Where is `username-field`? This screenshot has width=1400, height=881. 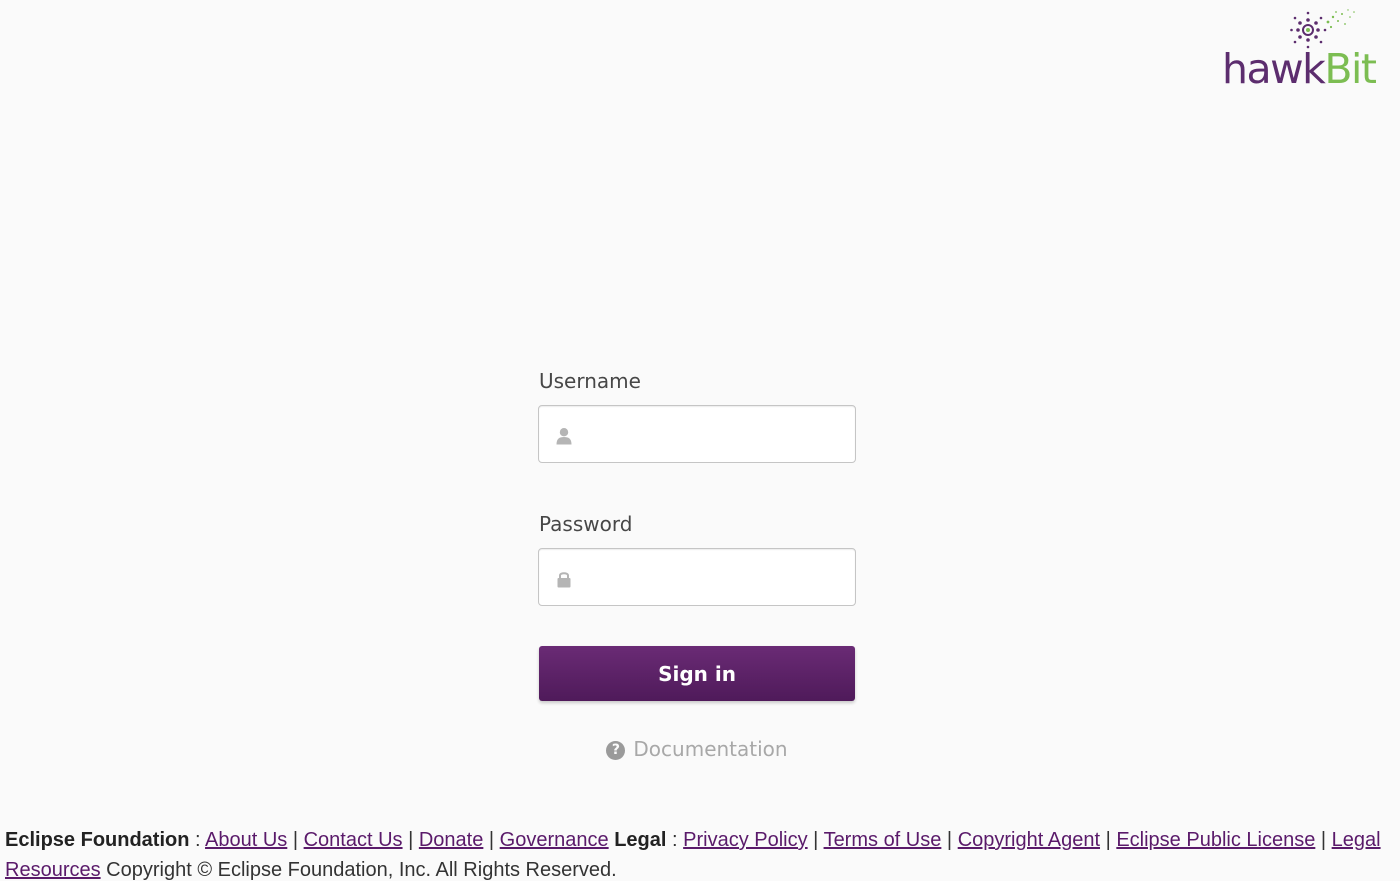 username-field is located at coordinates (697, 434).